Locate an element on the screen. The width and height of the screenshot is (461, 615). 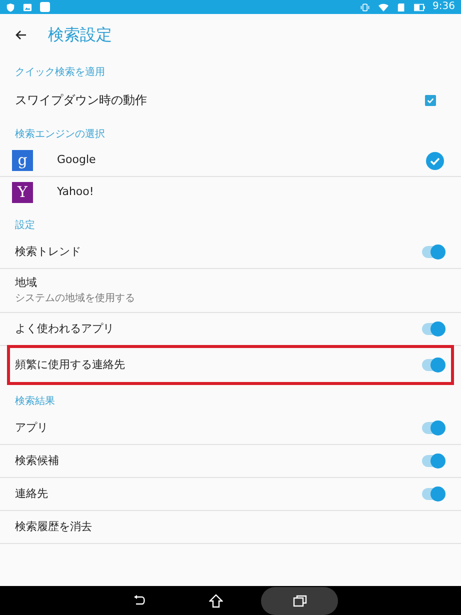
setting-label: 検索履歴を消去 is located at coordinates (230, 527).